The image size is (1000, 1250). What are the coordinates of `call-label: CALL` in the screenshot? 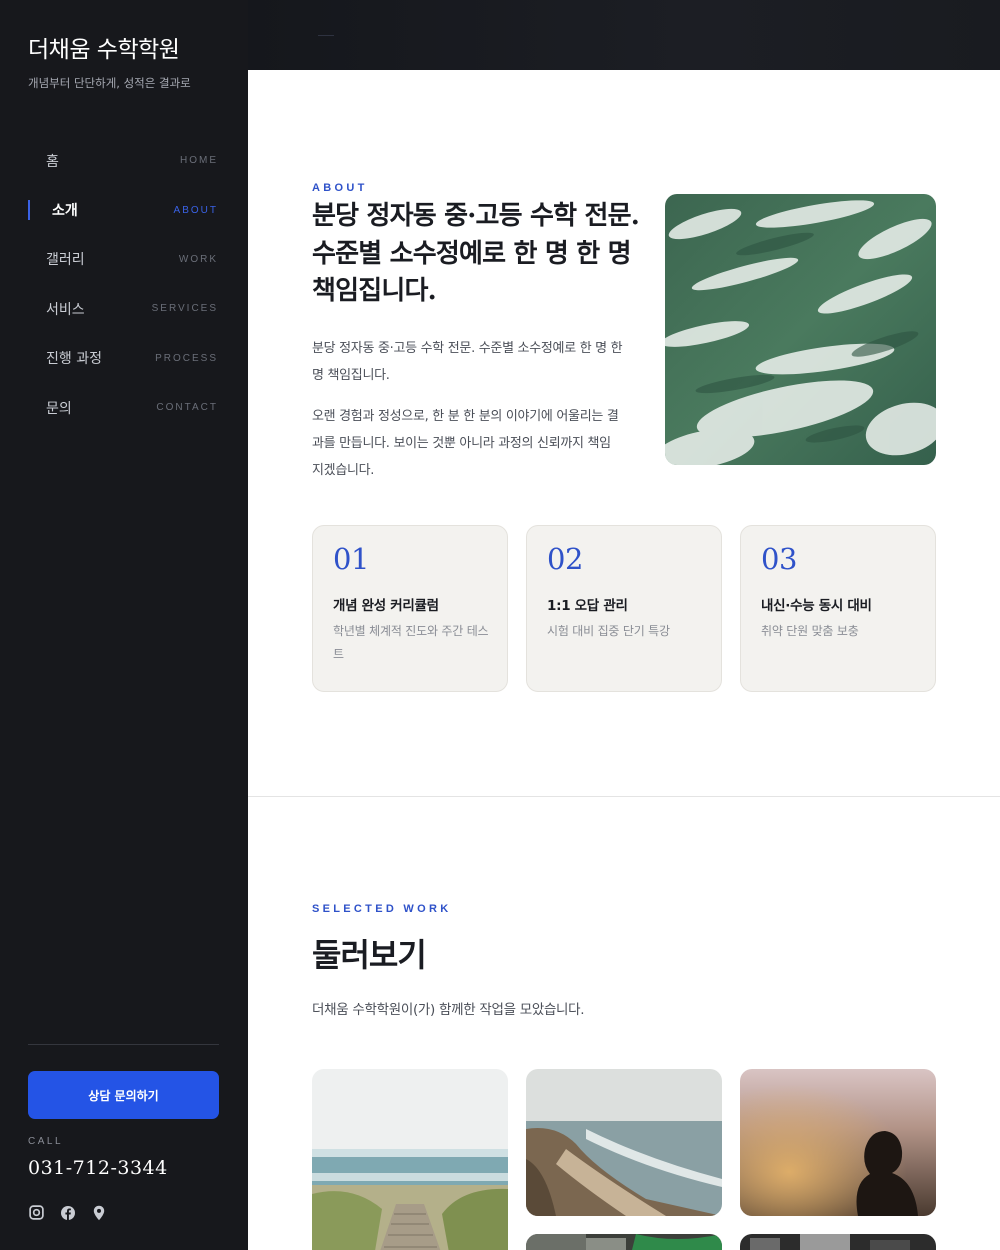 It's located at (46, 1141).